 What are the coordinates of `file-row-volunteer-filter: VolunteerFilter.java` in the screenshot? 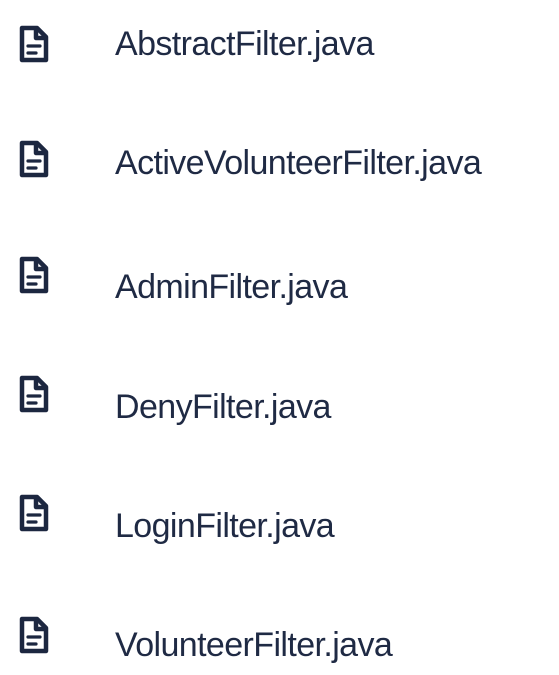 It's located at (279, 635).